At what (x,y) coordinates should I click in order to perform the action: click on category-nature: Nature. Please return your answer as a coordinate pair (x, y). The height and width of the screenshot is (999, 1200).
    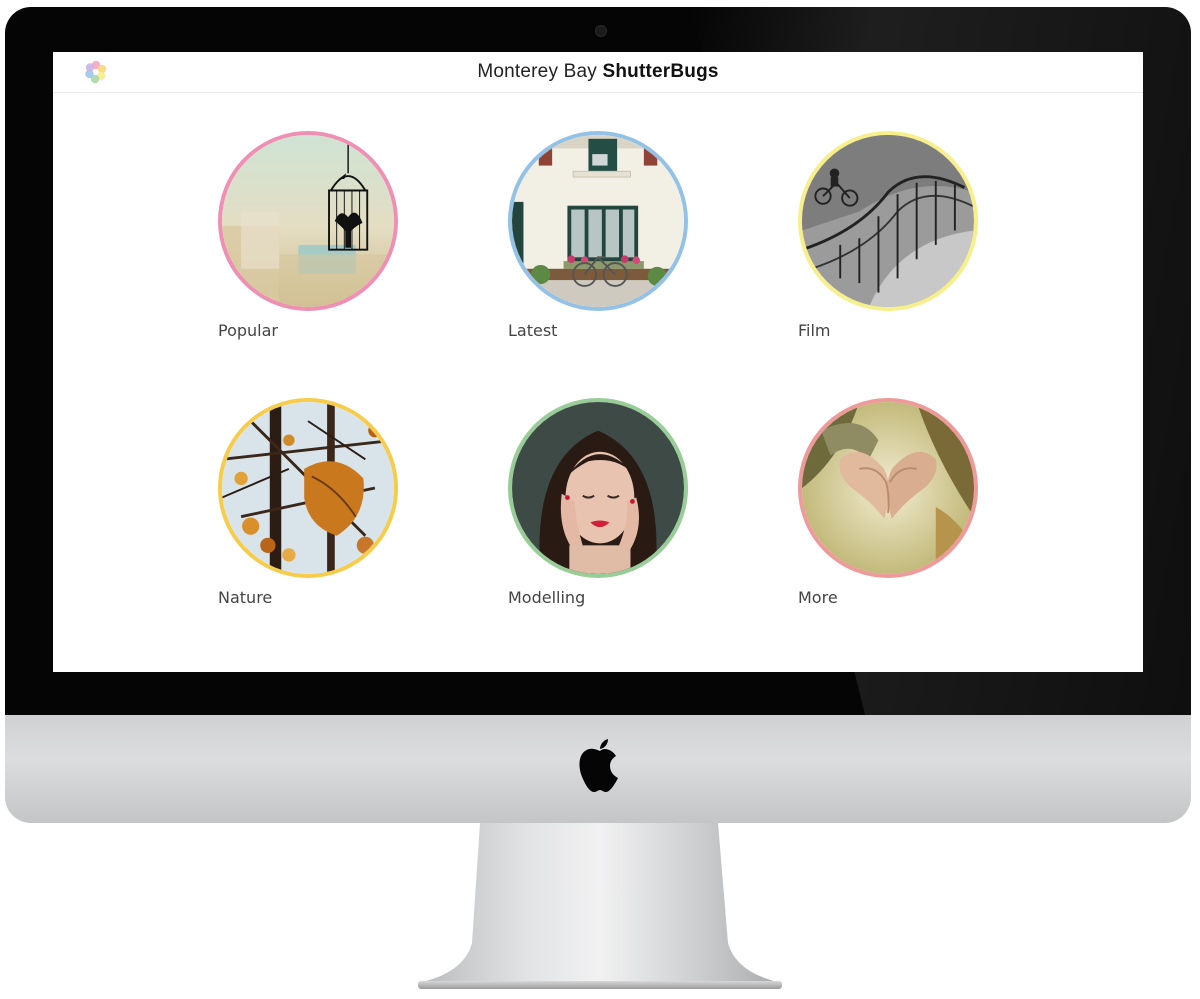
    Looking at the image, I should click on (313, 502).